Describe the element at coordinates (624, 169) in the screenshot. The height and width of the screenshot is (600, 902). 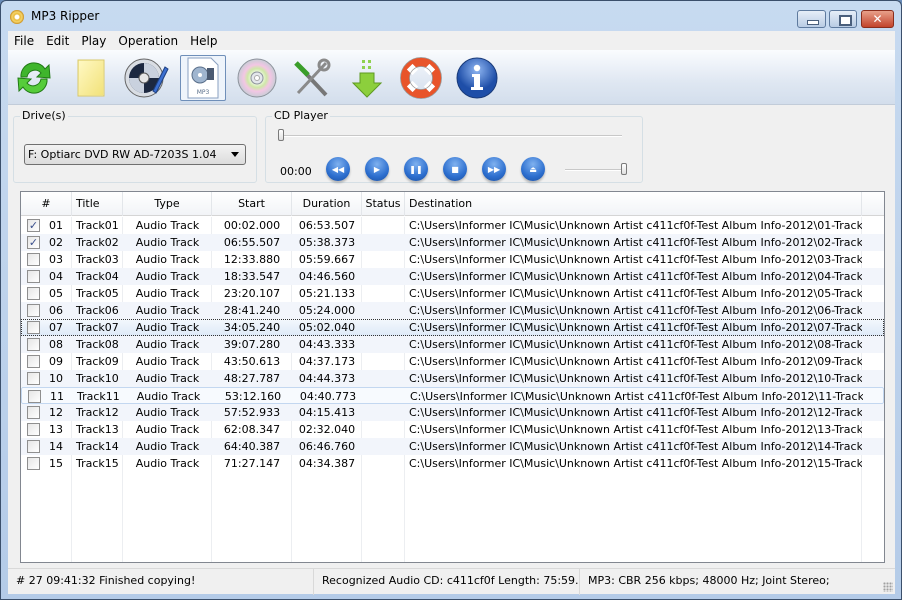
I see `volume-slider-thumb` at that location.